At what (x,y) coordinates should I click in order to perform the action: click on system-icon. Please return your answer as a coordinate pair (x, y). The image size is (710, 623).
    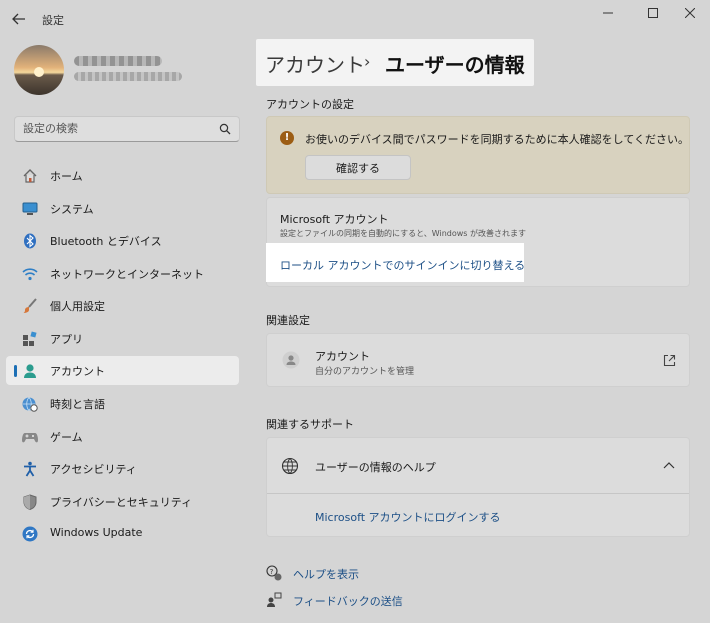
    Looking at the image, I should click on (30, 209).